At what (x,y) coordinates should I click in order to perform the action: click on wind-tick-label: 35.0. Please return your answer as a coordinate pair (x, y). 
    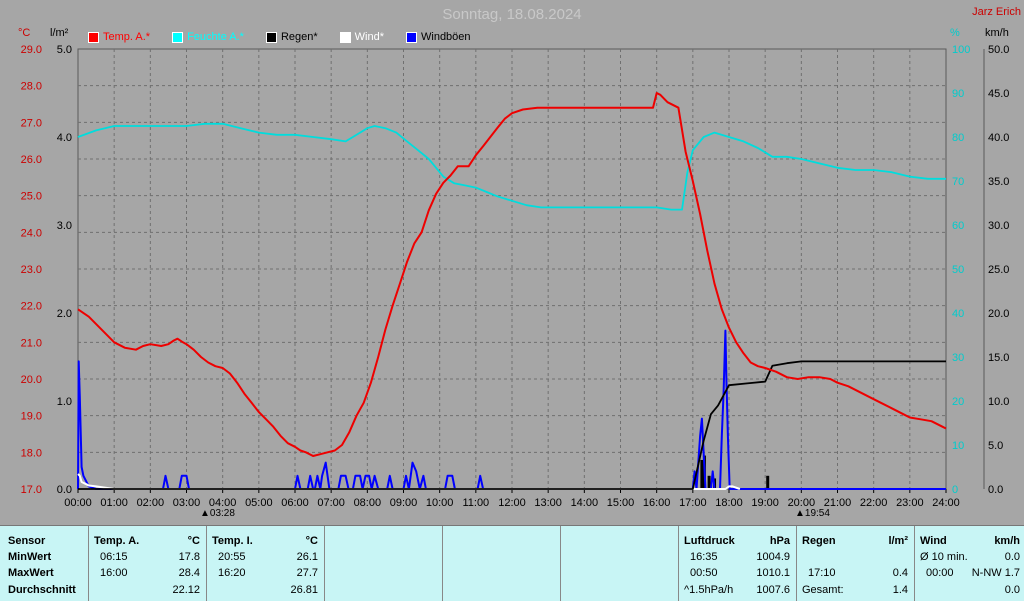
    Looking at the image, I should click on (998, 182).